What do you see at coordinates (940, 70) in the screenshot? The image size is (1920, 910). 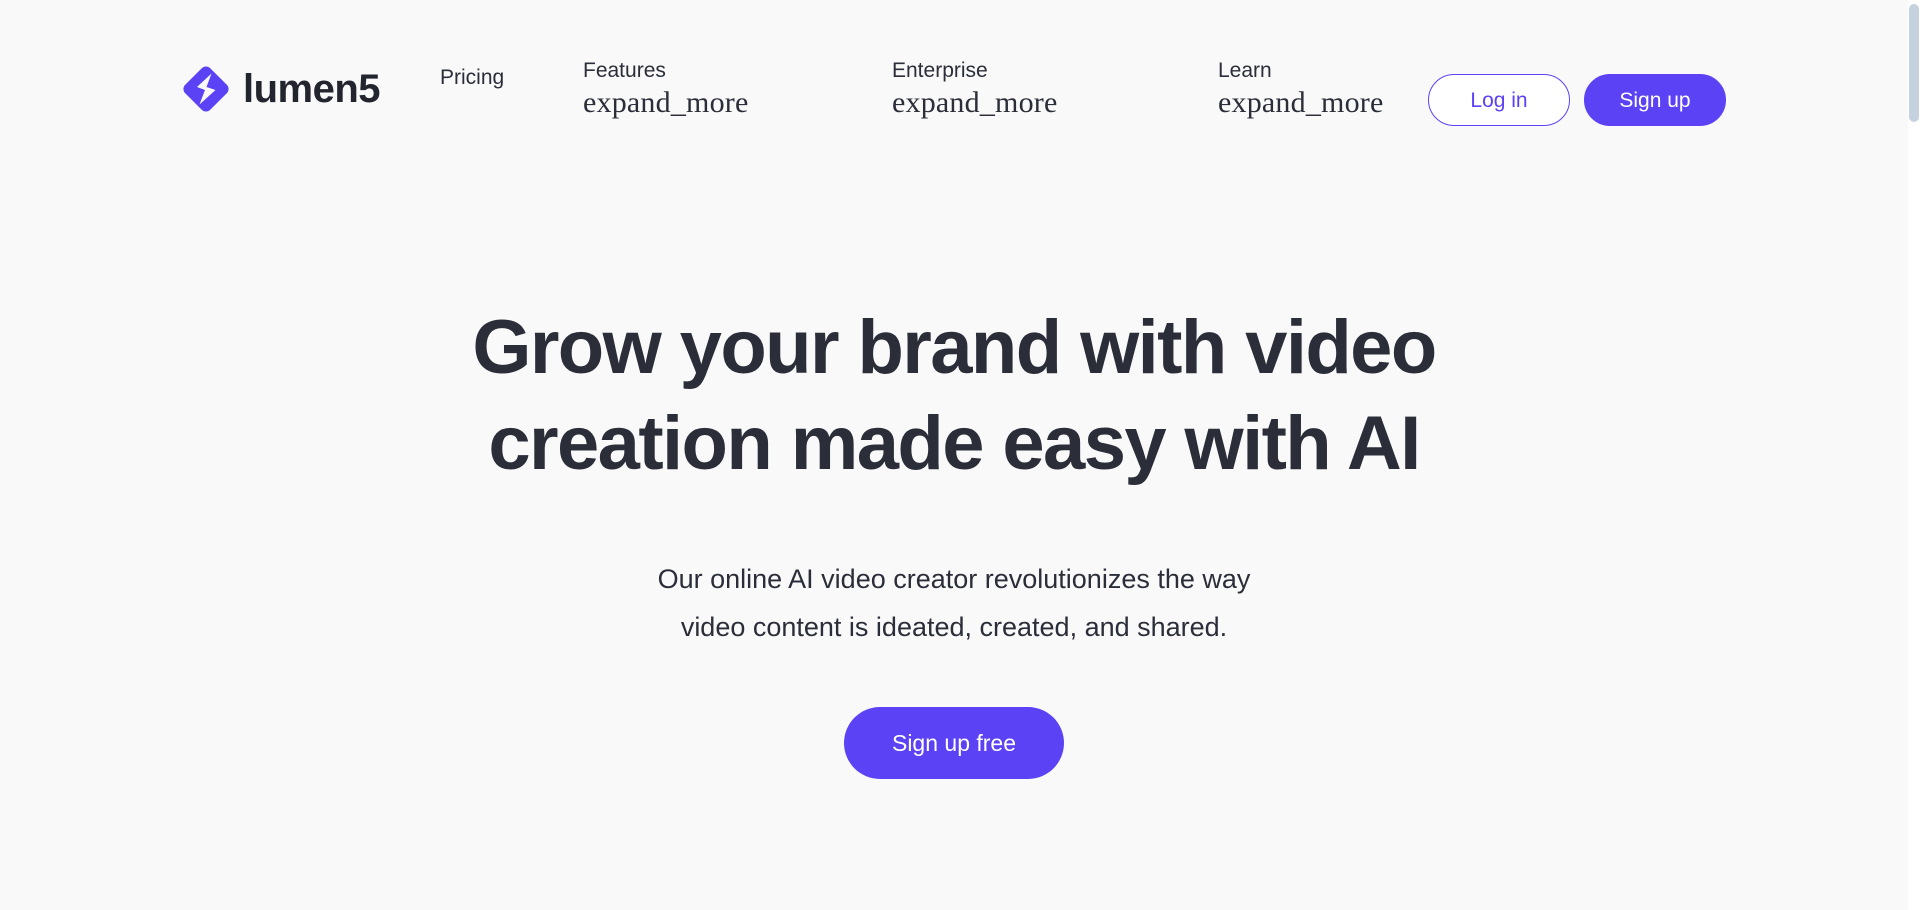 I see `nav-label-enterprise: Enterprise` at bounding box center [940, 70].